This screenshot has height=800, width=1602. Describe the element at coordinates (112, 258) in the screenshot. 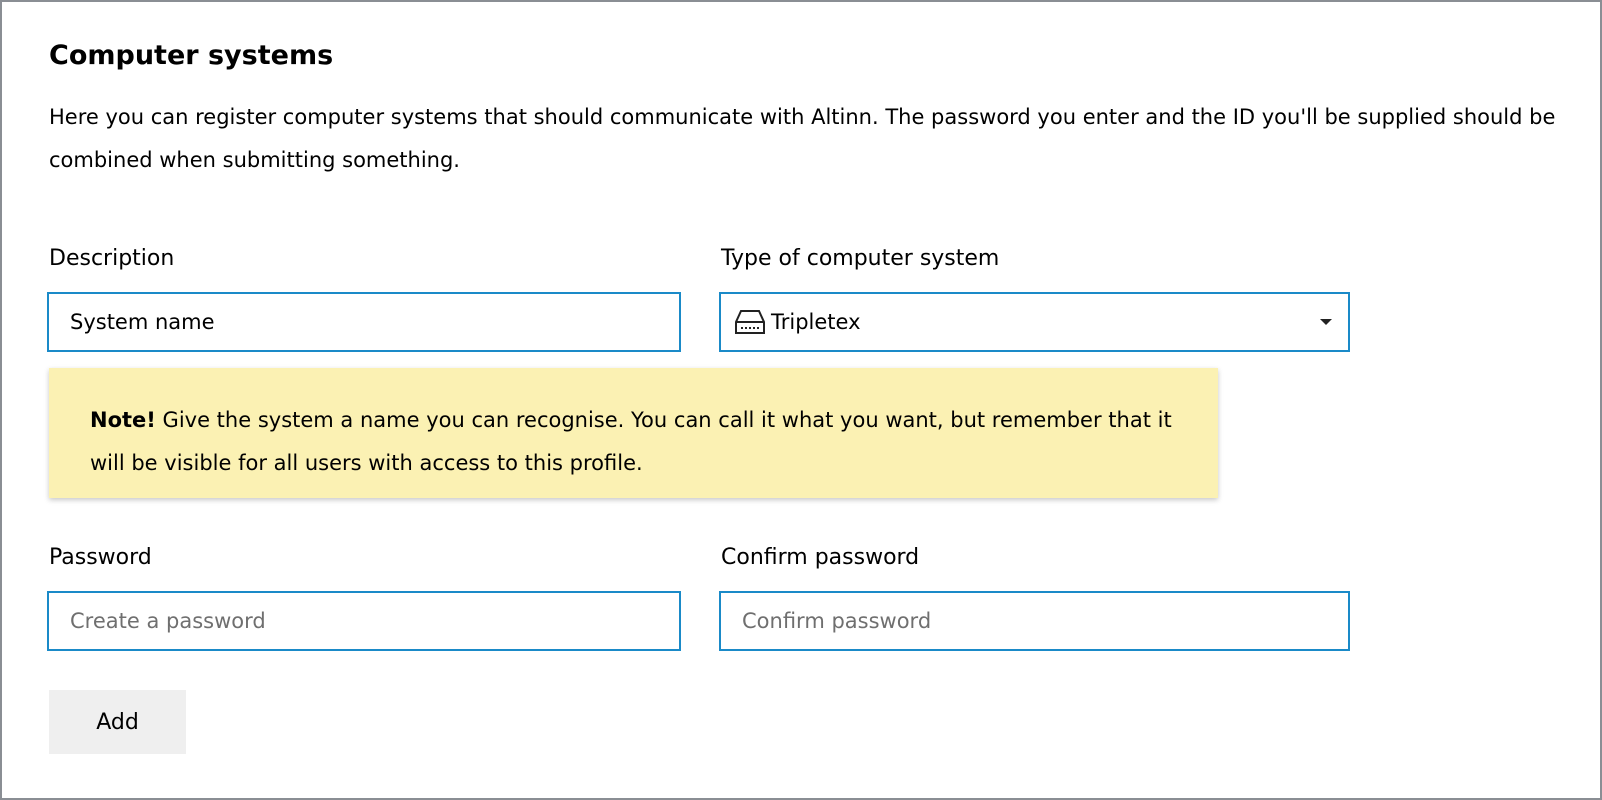

I see `description-label: Description` at that location.